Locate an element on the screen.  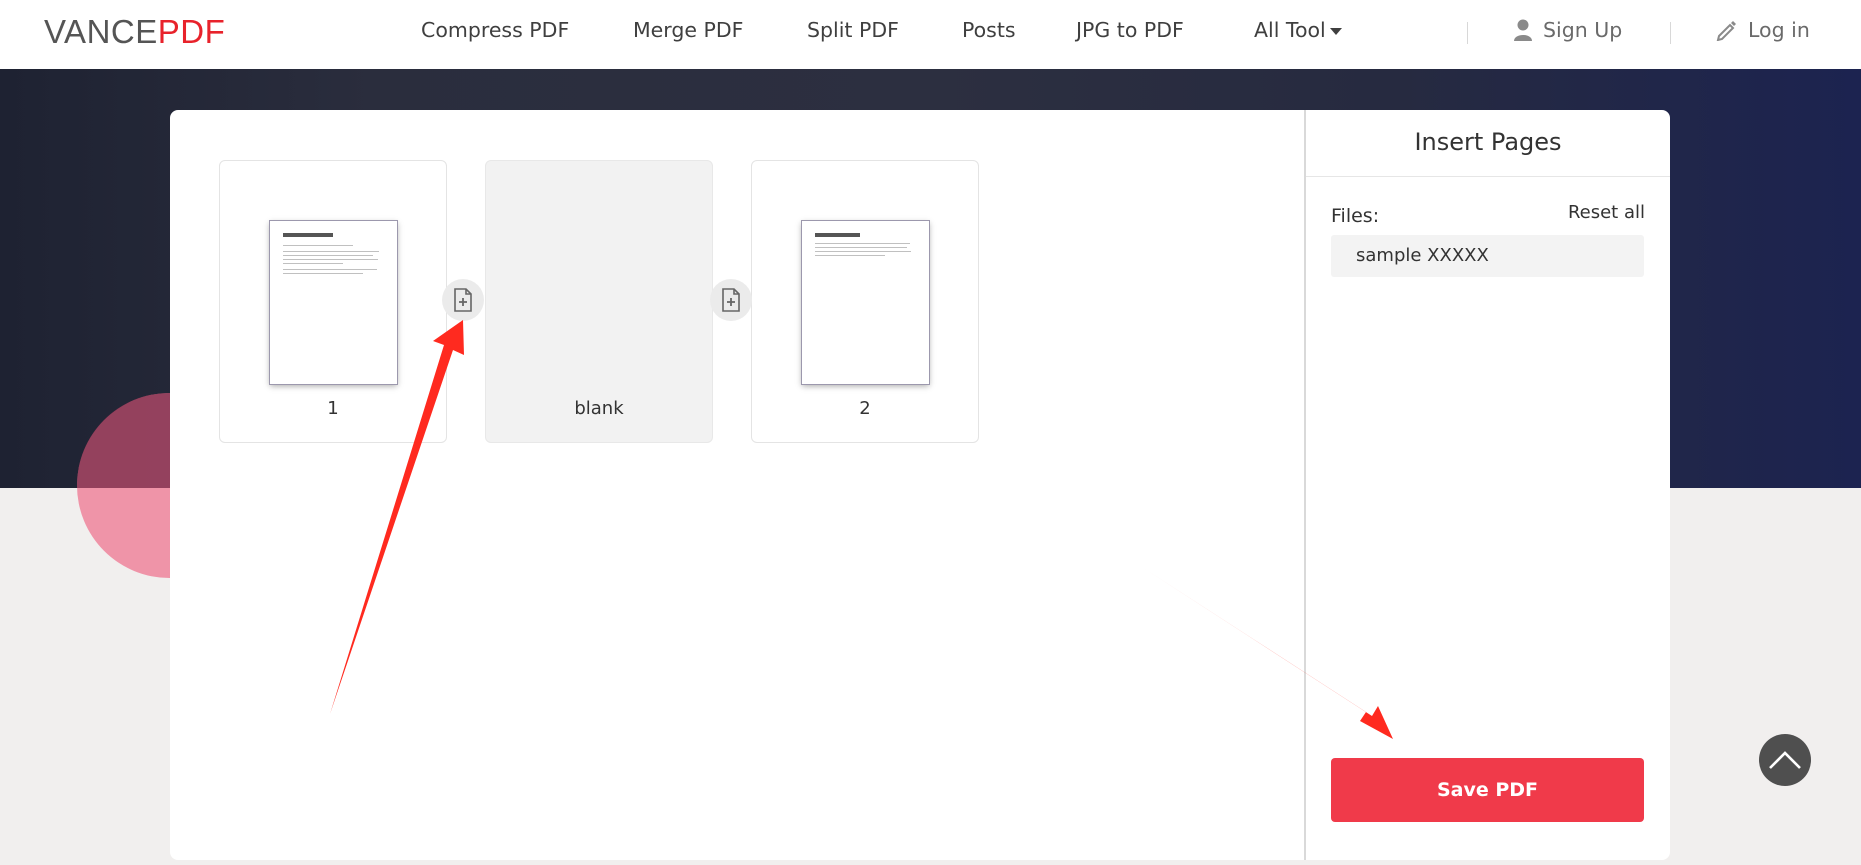
pencil-icon is located at coordinates (1726, 31).